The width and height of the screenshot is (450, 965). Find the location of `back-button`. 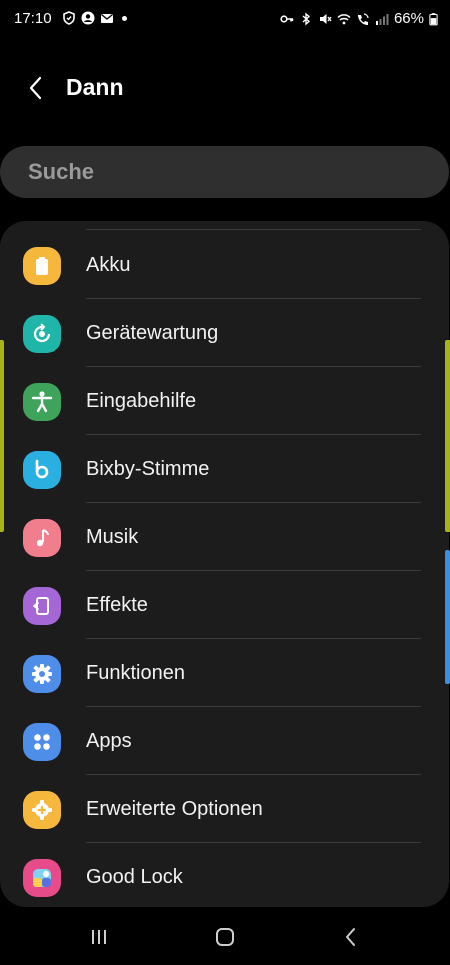

back-button is located at coordinates (36, 88).